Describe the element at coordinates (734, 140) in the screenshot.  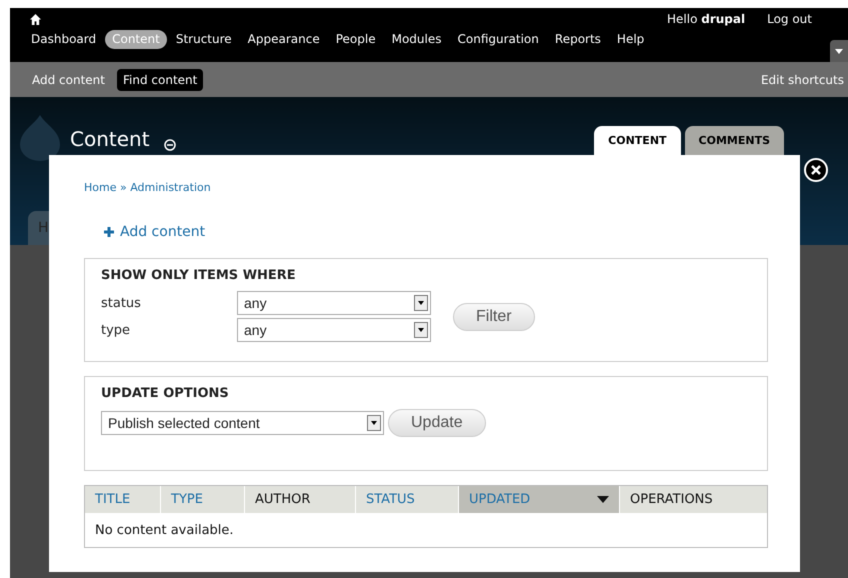
I see `page-tab: COMMENTS` at that location.